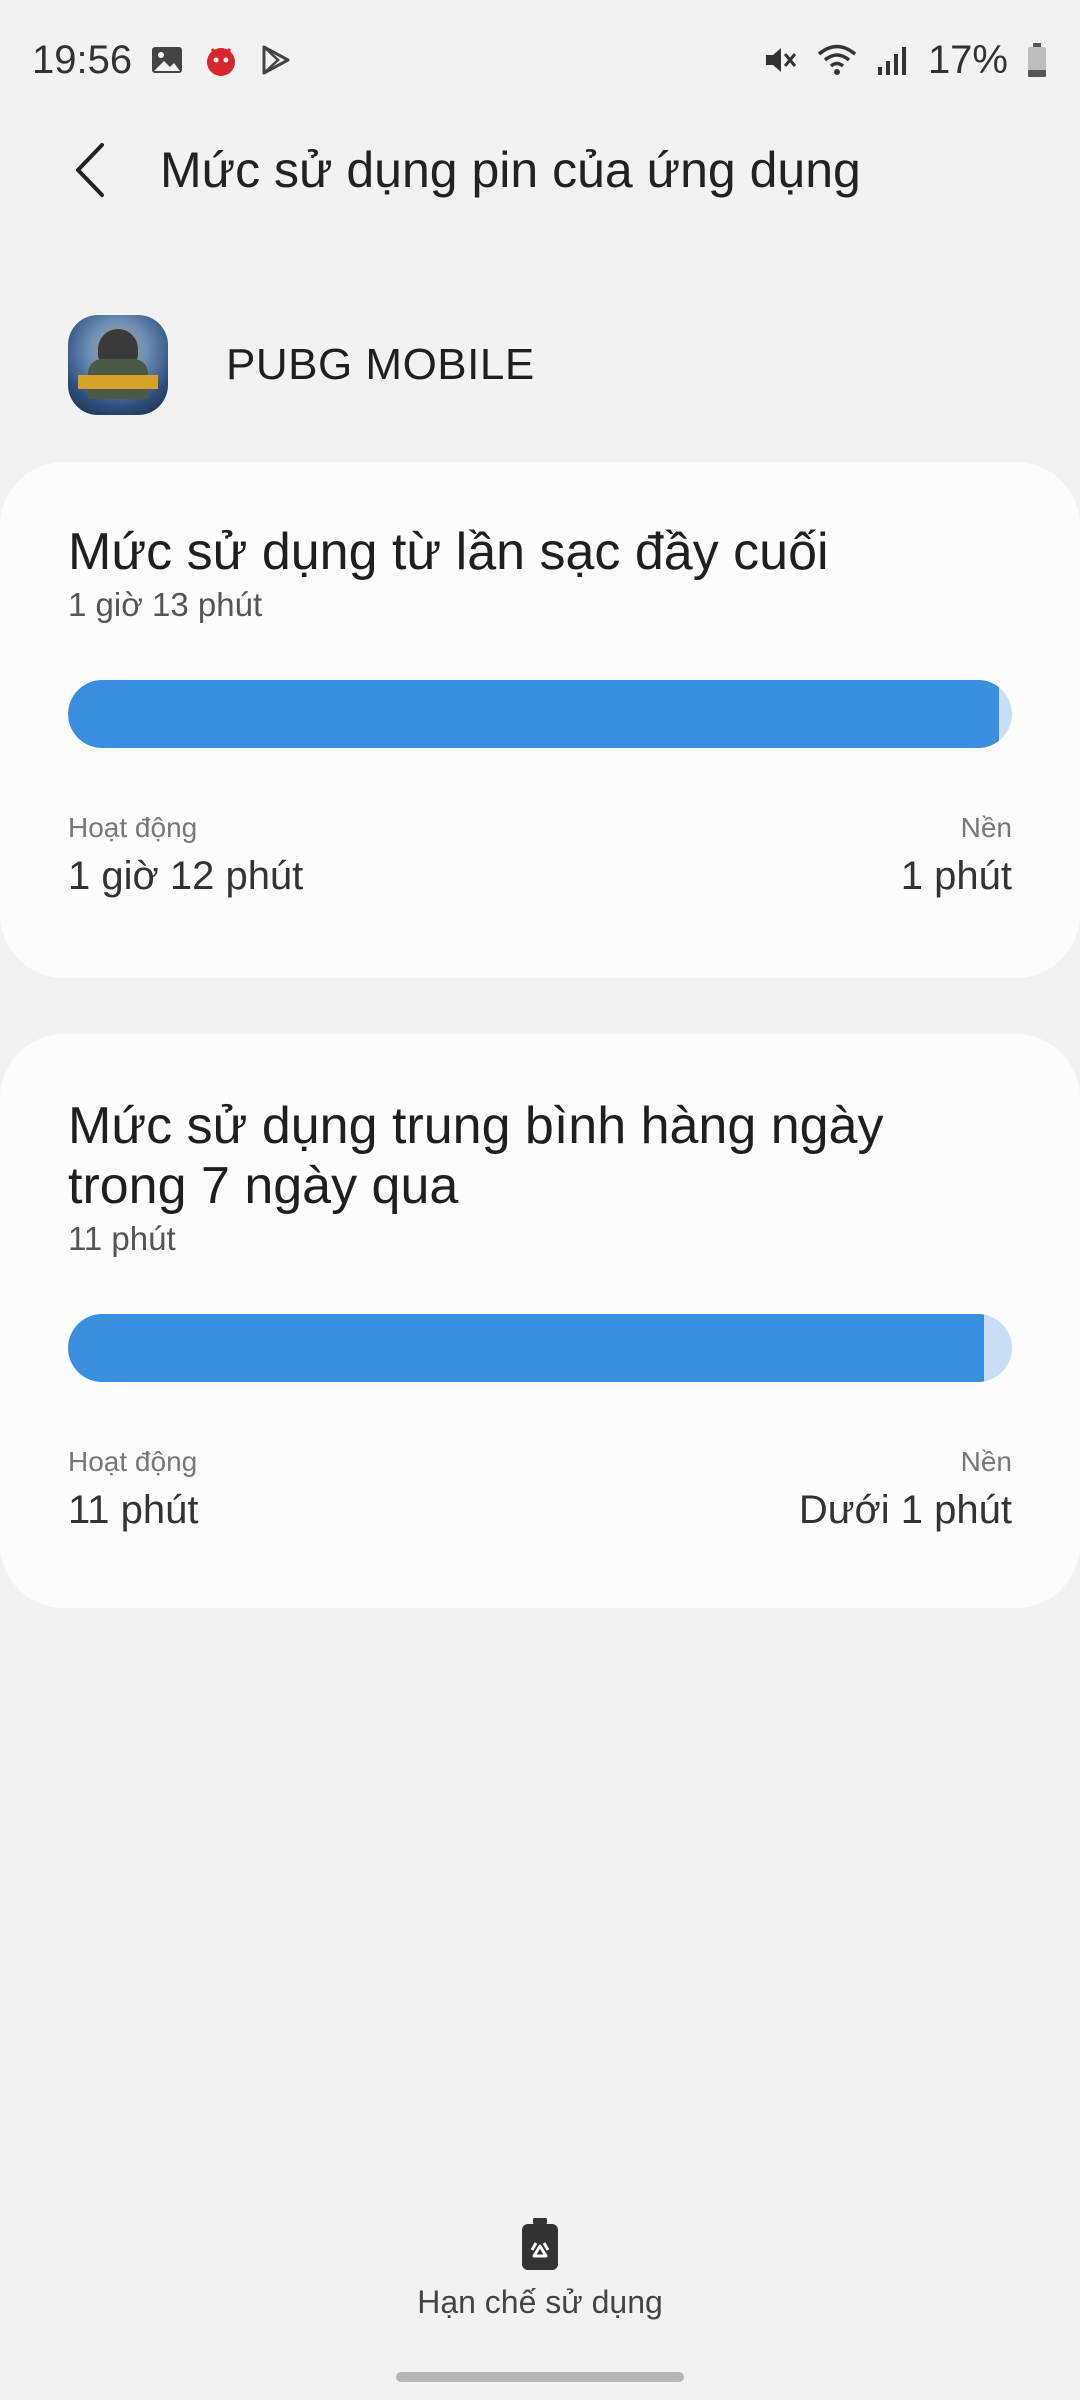 The height and width of the screenshot is (2400, 1080). I want to click on mute-icon, so click(780, 60).